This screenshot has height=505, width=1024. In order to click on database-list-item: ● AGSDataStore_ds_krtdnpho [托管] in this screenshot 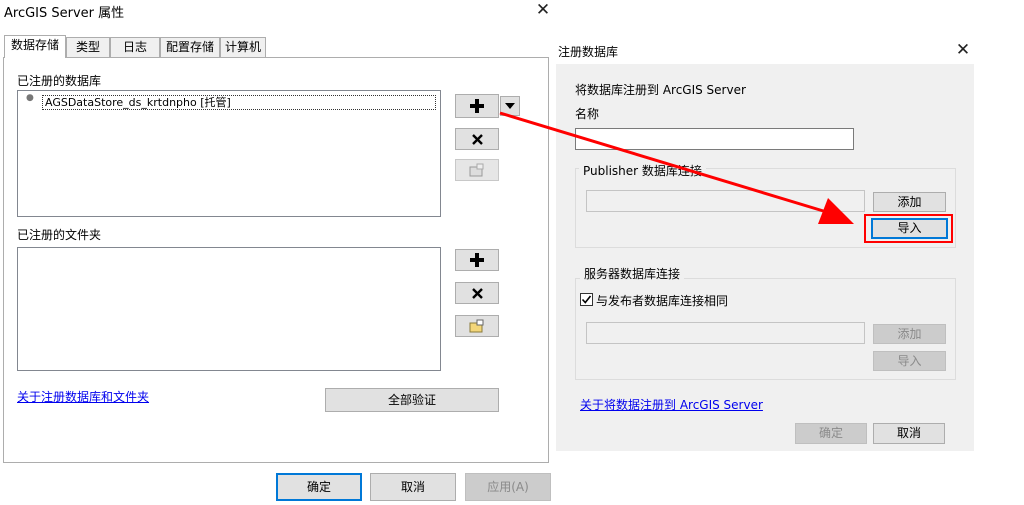, I will do `click(231, 102)`.